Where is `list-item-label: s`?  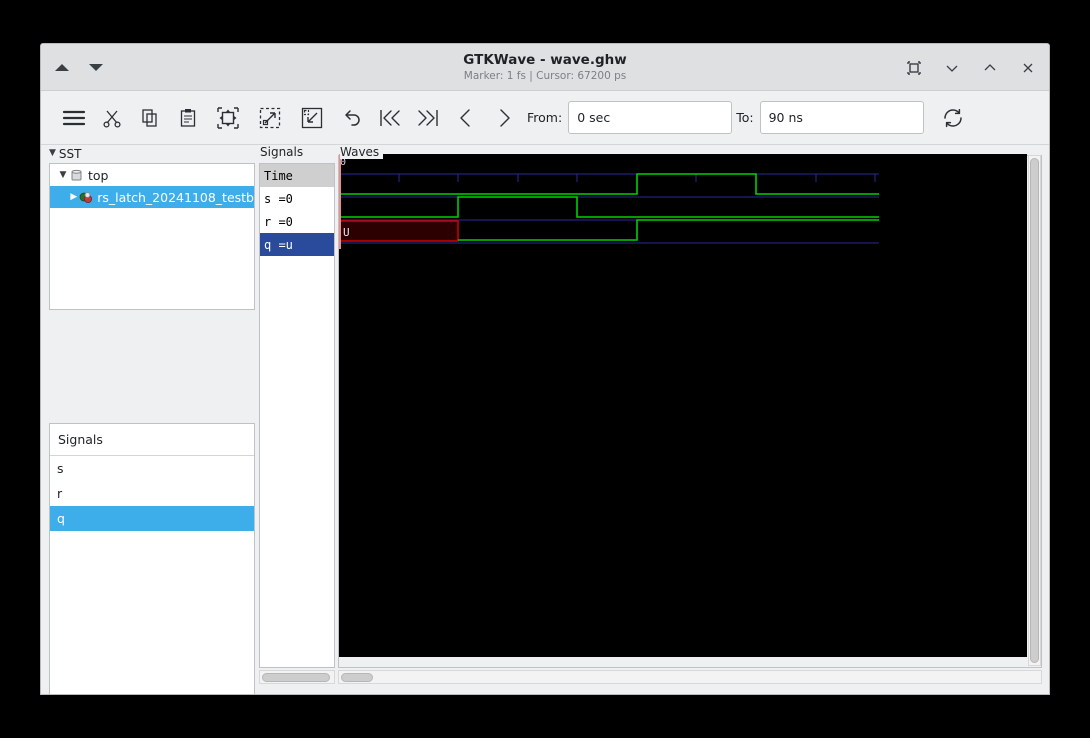
list-item-label: s is located at coordinates (60, 468).